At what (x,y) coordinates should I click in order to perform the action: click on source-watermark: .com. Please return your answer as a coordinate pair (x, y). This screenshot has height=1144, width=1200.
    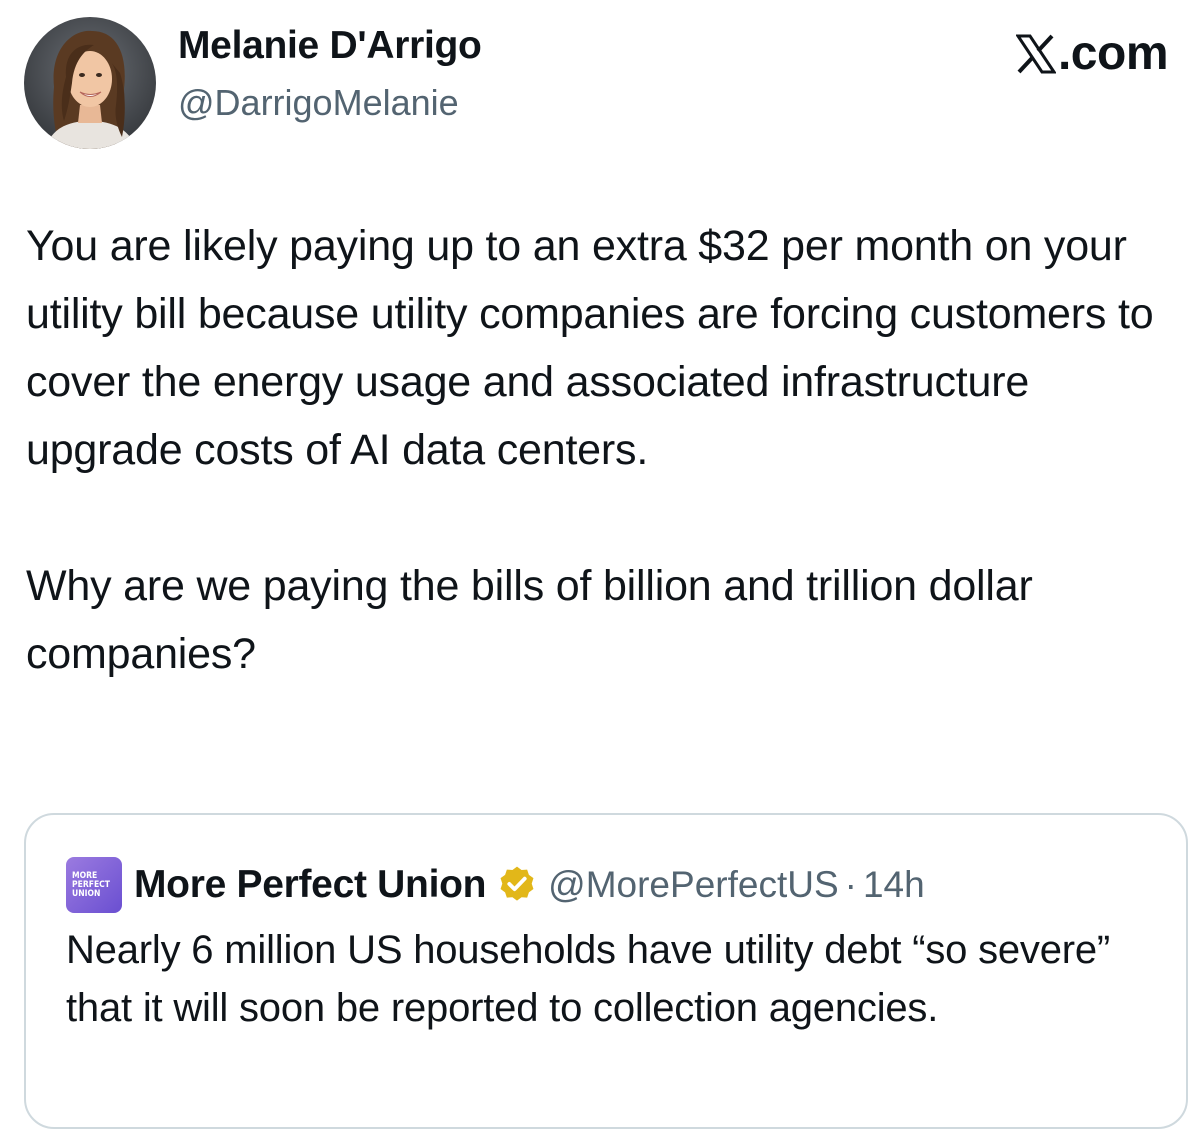
    Looking at the image, I should click on (1092, 53).